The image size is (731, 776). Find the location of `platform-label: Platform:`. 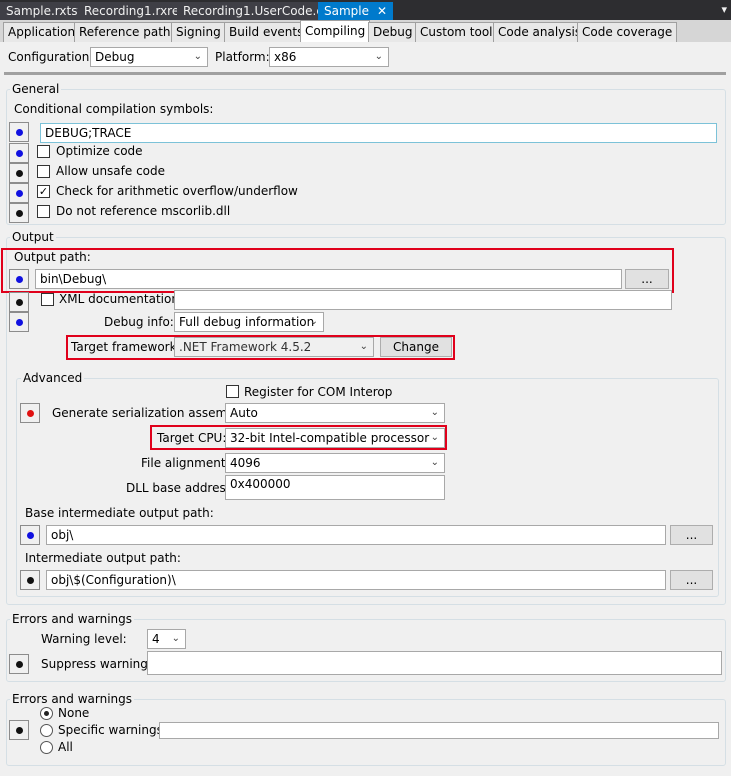

platform-label: Platform: is located at coordinates (242, 57).